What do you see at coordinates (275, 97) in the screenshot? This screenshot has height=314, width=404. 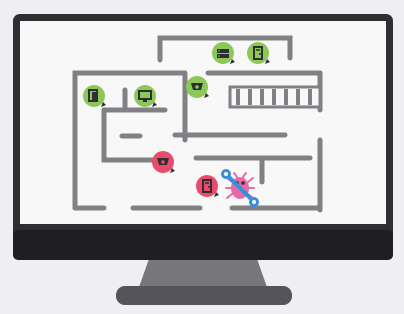 I see `stairs` at bounding box center [275, 97].